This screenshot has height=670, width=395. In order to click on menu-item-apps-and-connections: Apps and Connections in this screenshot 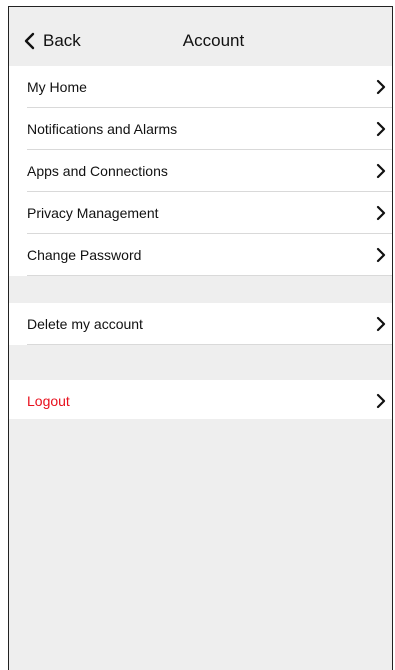, I will do `click(200, 171)`.